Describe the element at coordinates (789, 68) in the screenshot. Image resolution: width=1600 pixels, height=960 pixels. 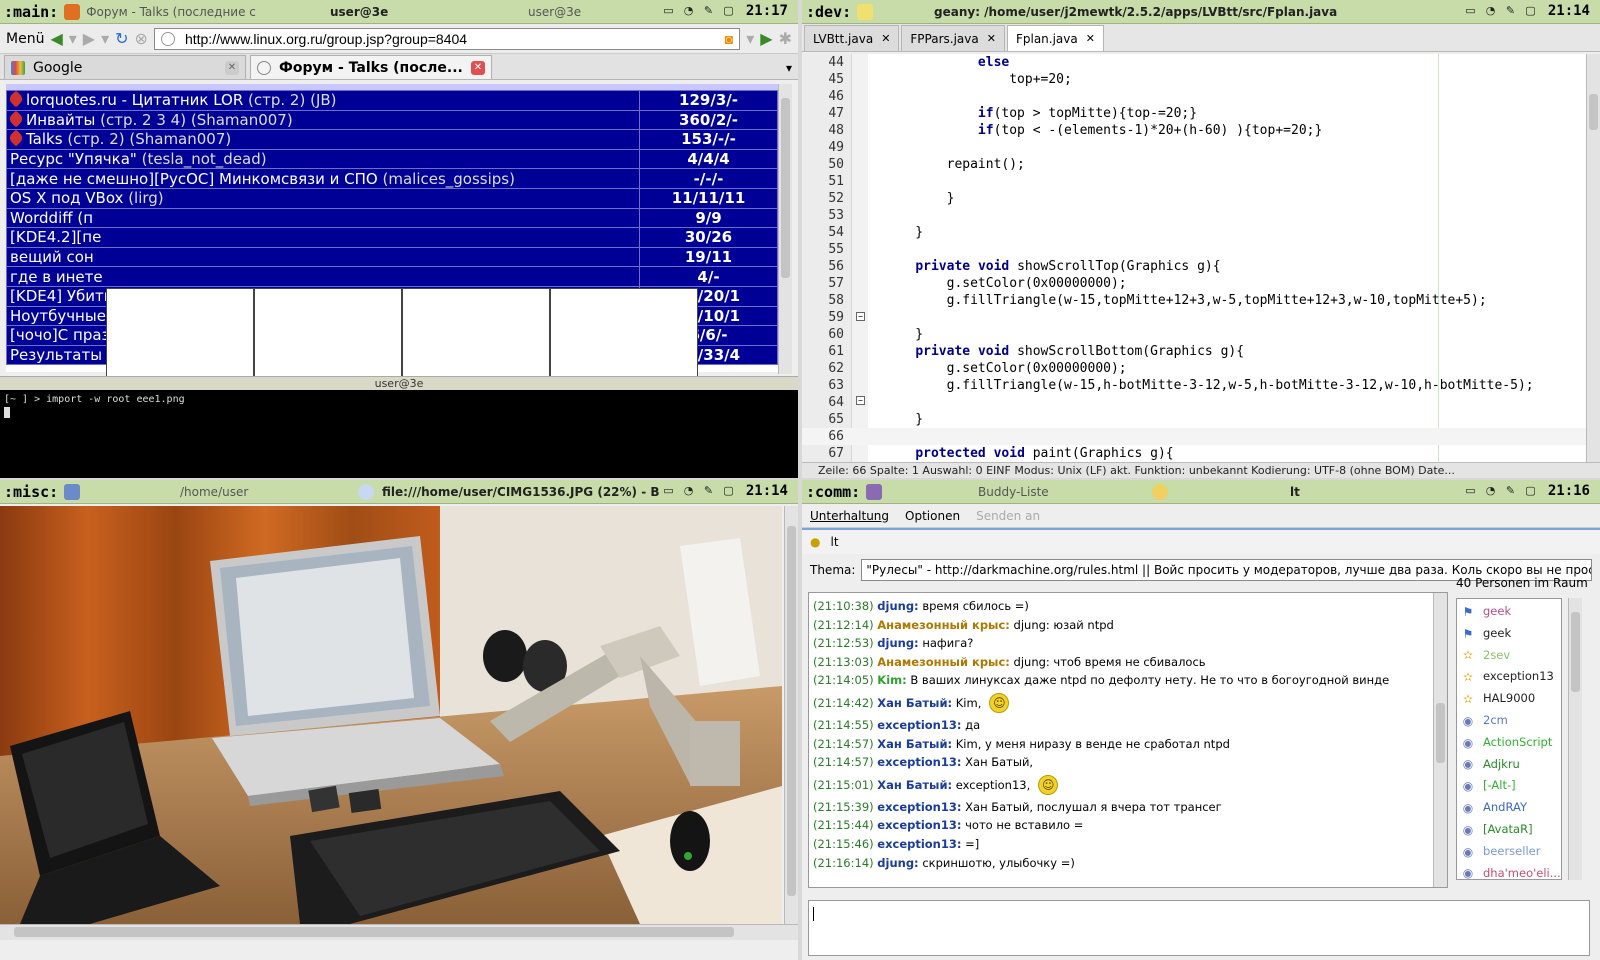
I see `tab-list-icon: ▾` at that location.